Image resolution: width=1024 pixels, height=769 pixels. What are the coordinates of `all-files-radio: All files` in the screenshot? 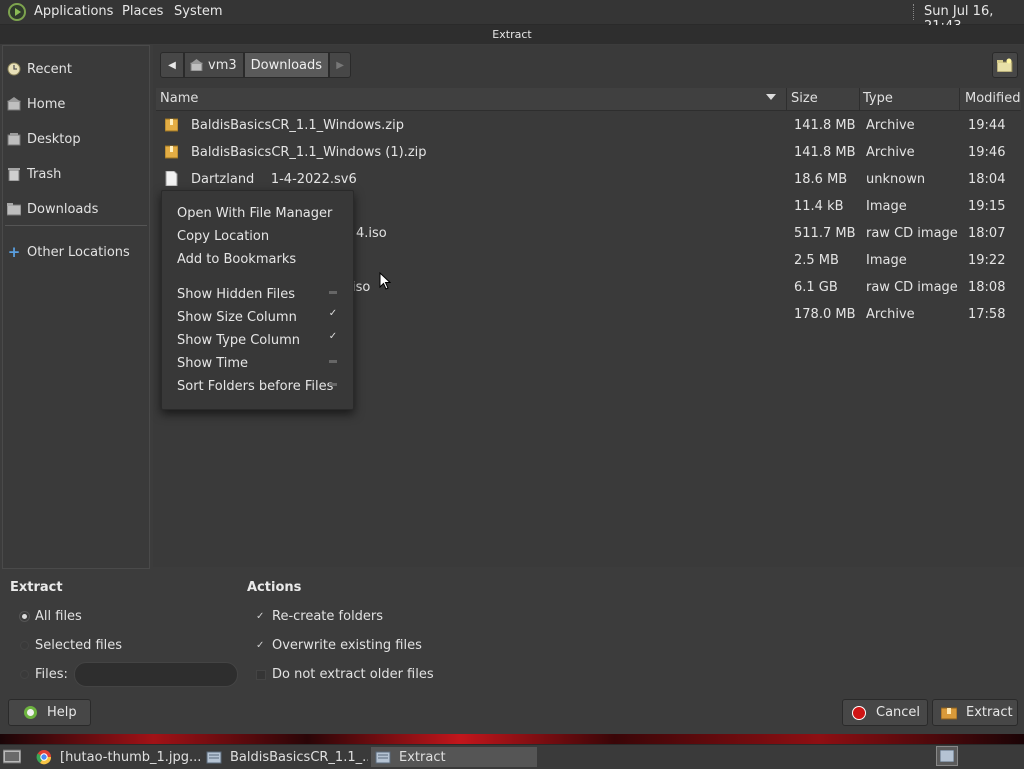 It's located at (50, 616).